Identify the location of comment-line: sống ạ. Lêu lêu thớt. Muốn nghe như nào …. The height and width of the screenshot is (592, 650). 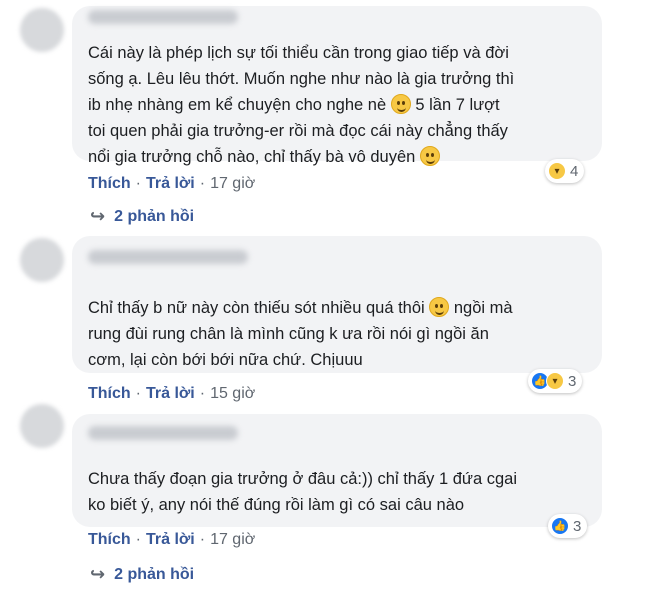
(301, 79).